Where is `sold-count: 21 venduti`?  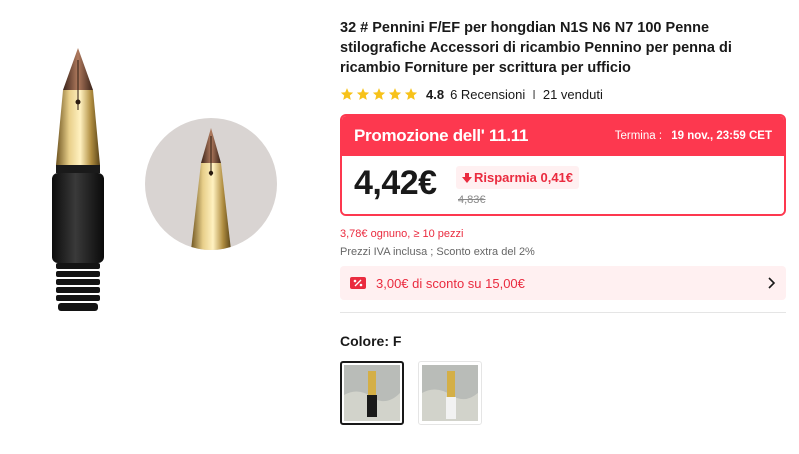 sold-count: 21 venduti is located at coordinates (572, 94).